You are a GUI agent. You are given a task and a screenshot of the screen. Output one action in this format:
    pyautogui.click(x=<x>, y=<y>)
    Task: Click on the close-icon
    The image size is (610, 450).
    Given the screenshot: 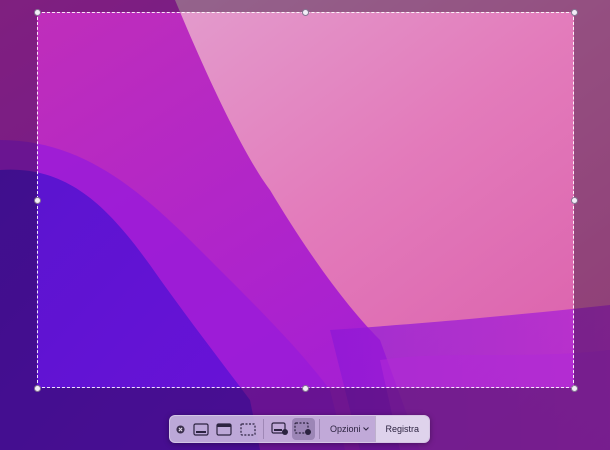 What is the action you would take?
    pyautogui.click(x=180, y=429)
    